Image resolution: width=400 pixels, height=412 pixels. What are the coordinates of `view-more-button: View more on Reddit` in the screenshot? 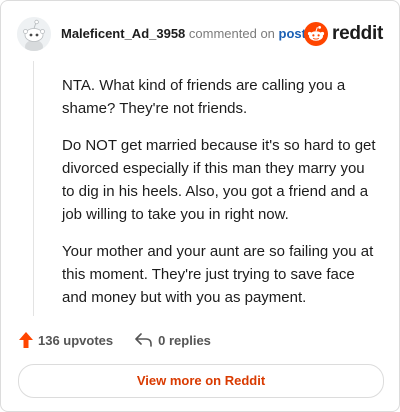 It's located at (201, 381).